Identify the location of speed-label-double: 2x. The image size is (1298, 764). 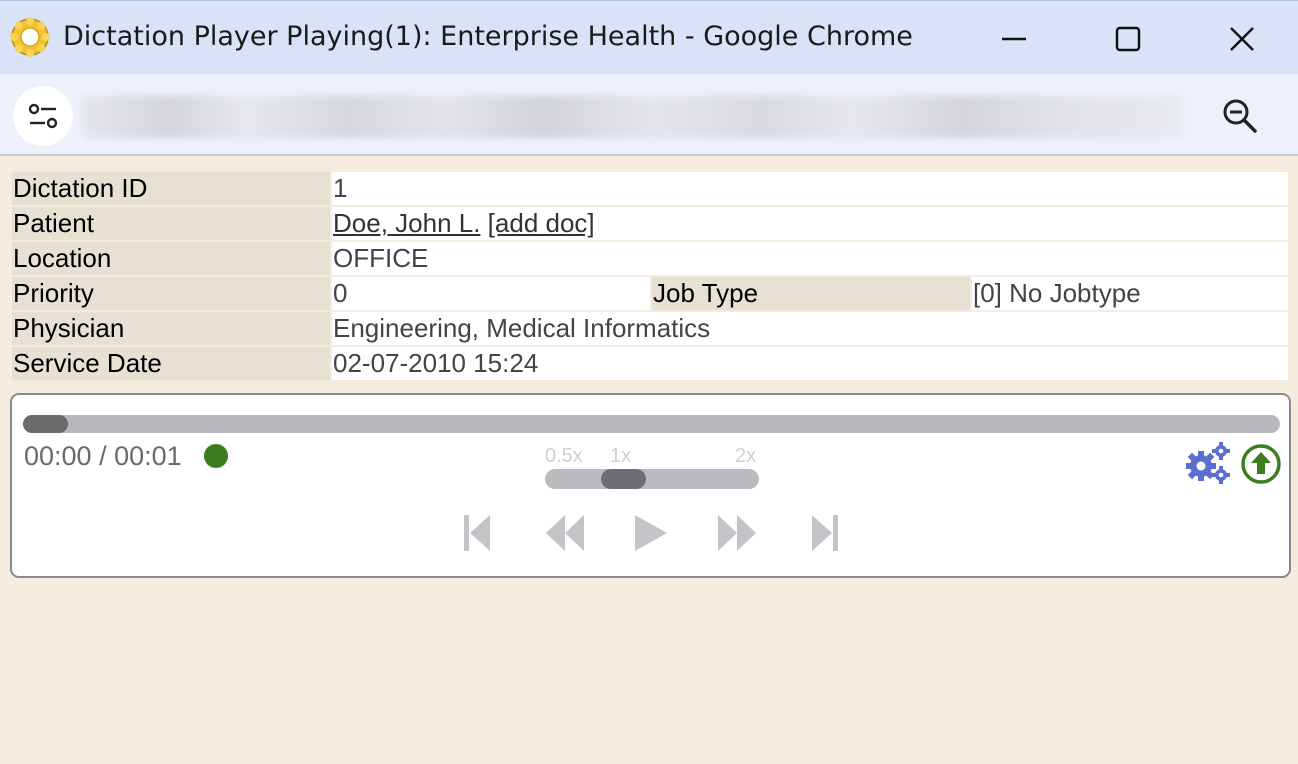
(746, 456).